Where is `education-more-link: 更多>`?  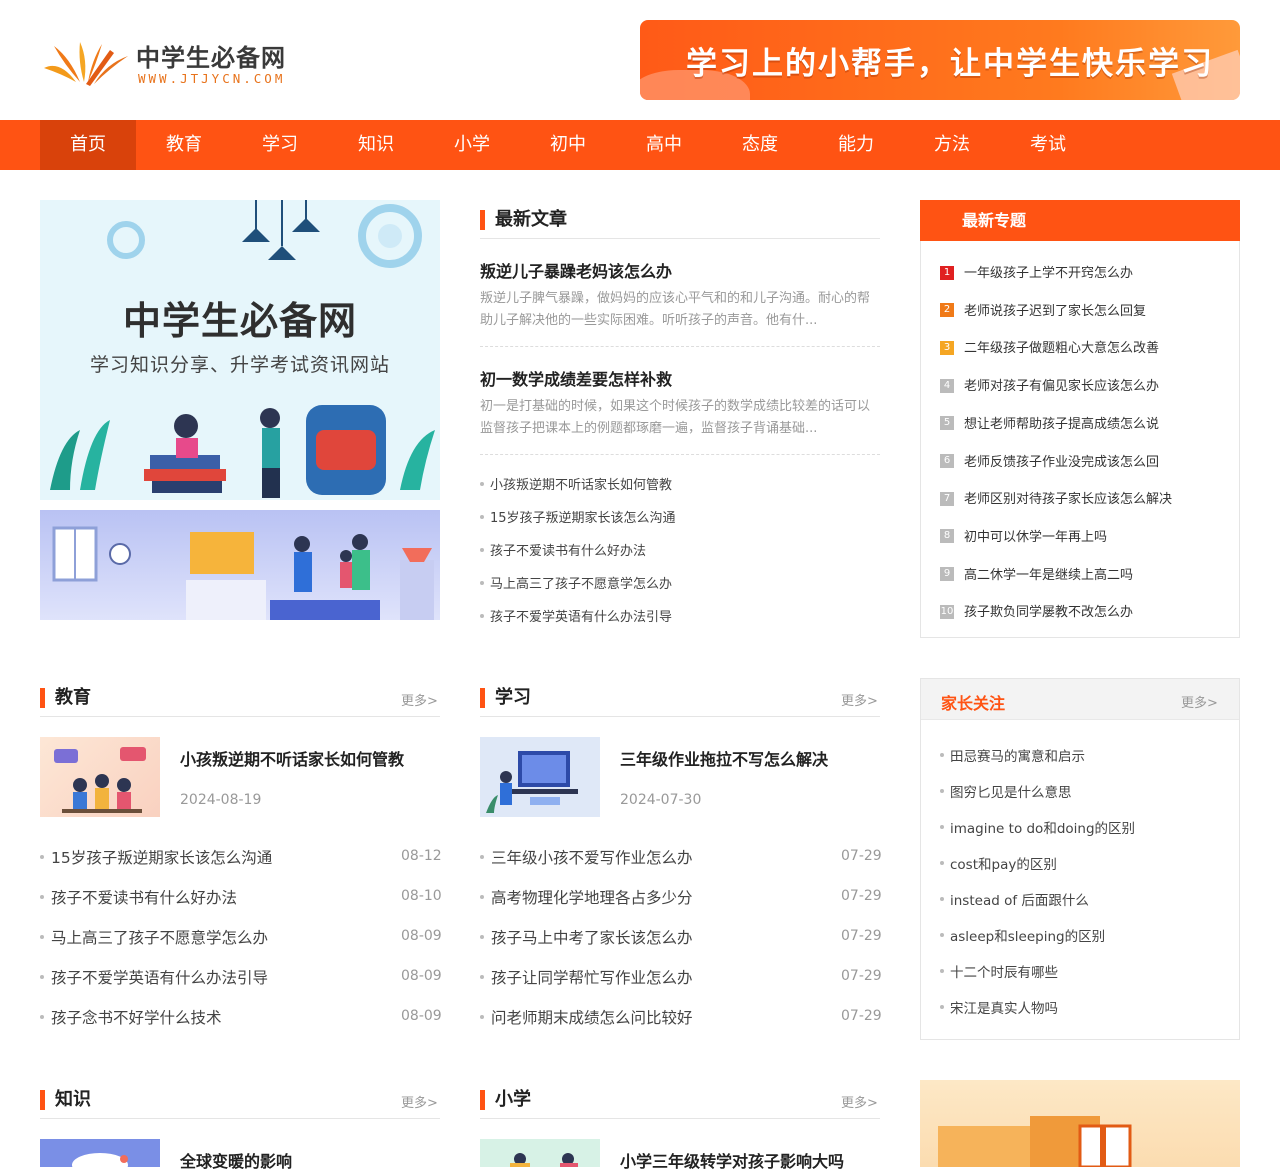
education-more-link: 更多> is located at coordinates (419, 699).